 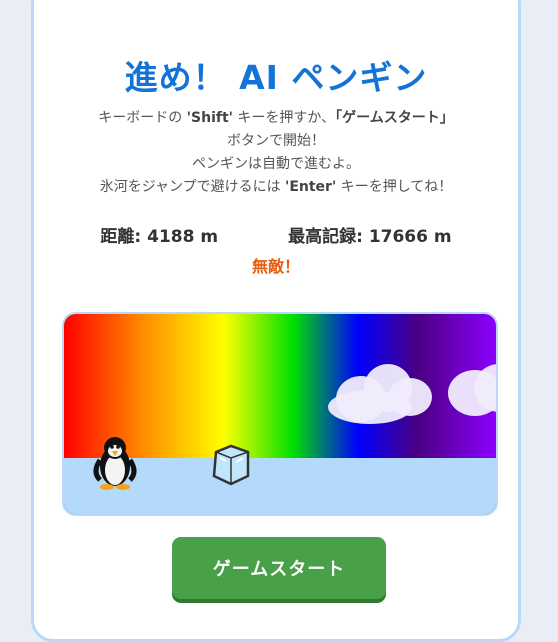 What do you see at coordinates (279, 568) in the screenshot?
I see `start-game-button: ゲームスタート` at bounding box center [279, 568].